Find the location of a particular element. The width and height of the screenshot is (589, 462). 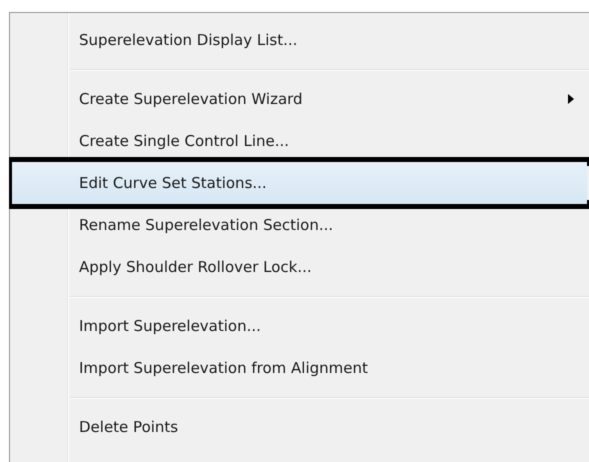

menu-item: Delete Points is located at coordinates (299, 427).